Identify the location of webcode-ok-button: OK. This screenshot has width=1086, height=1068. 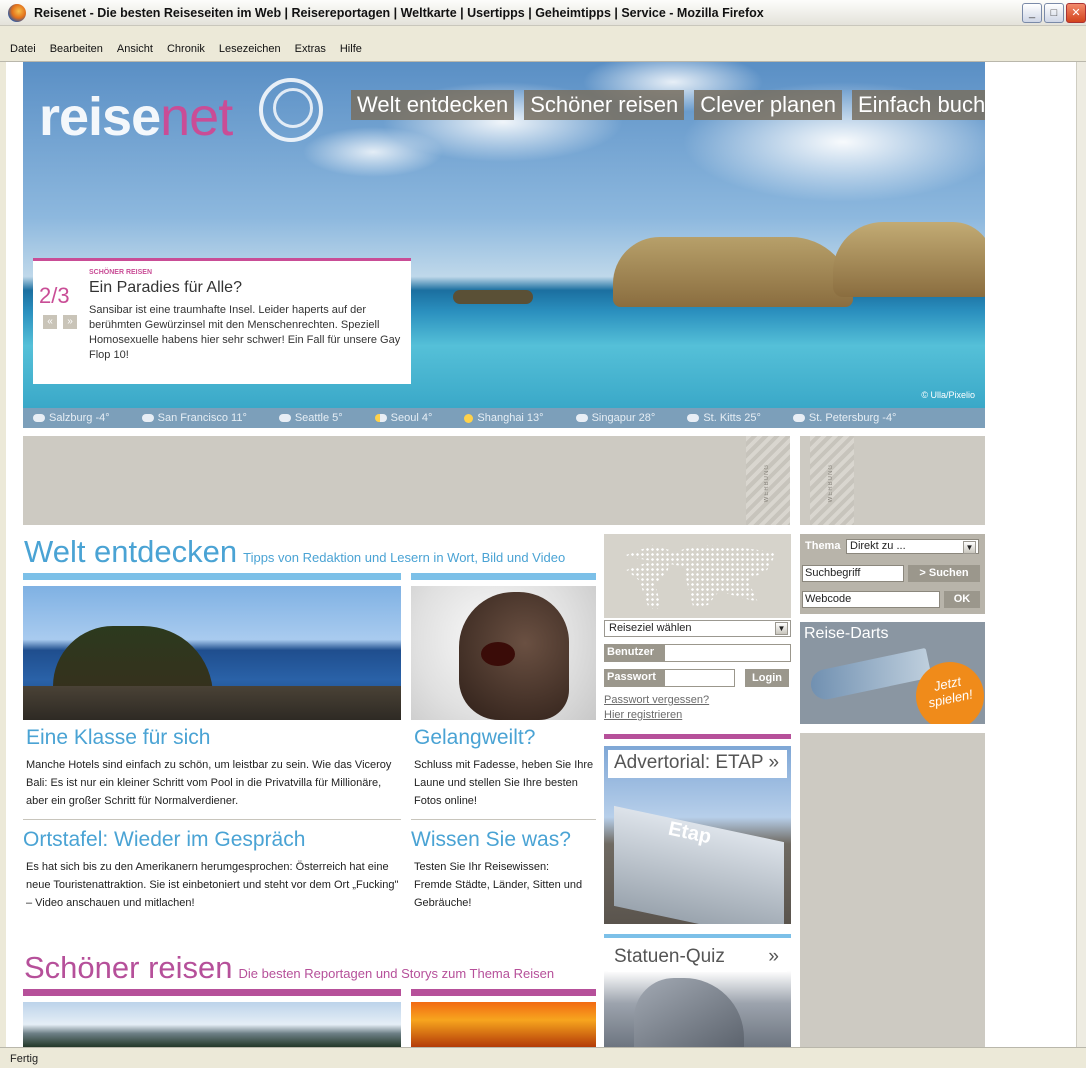
(962, 599).